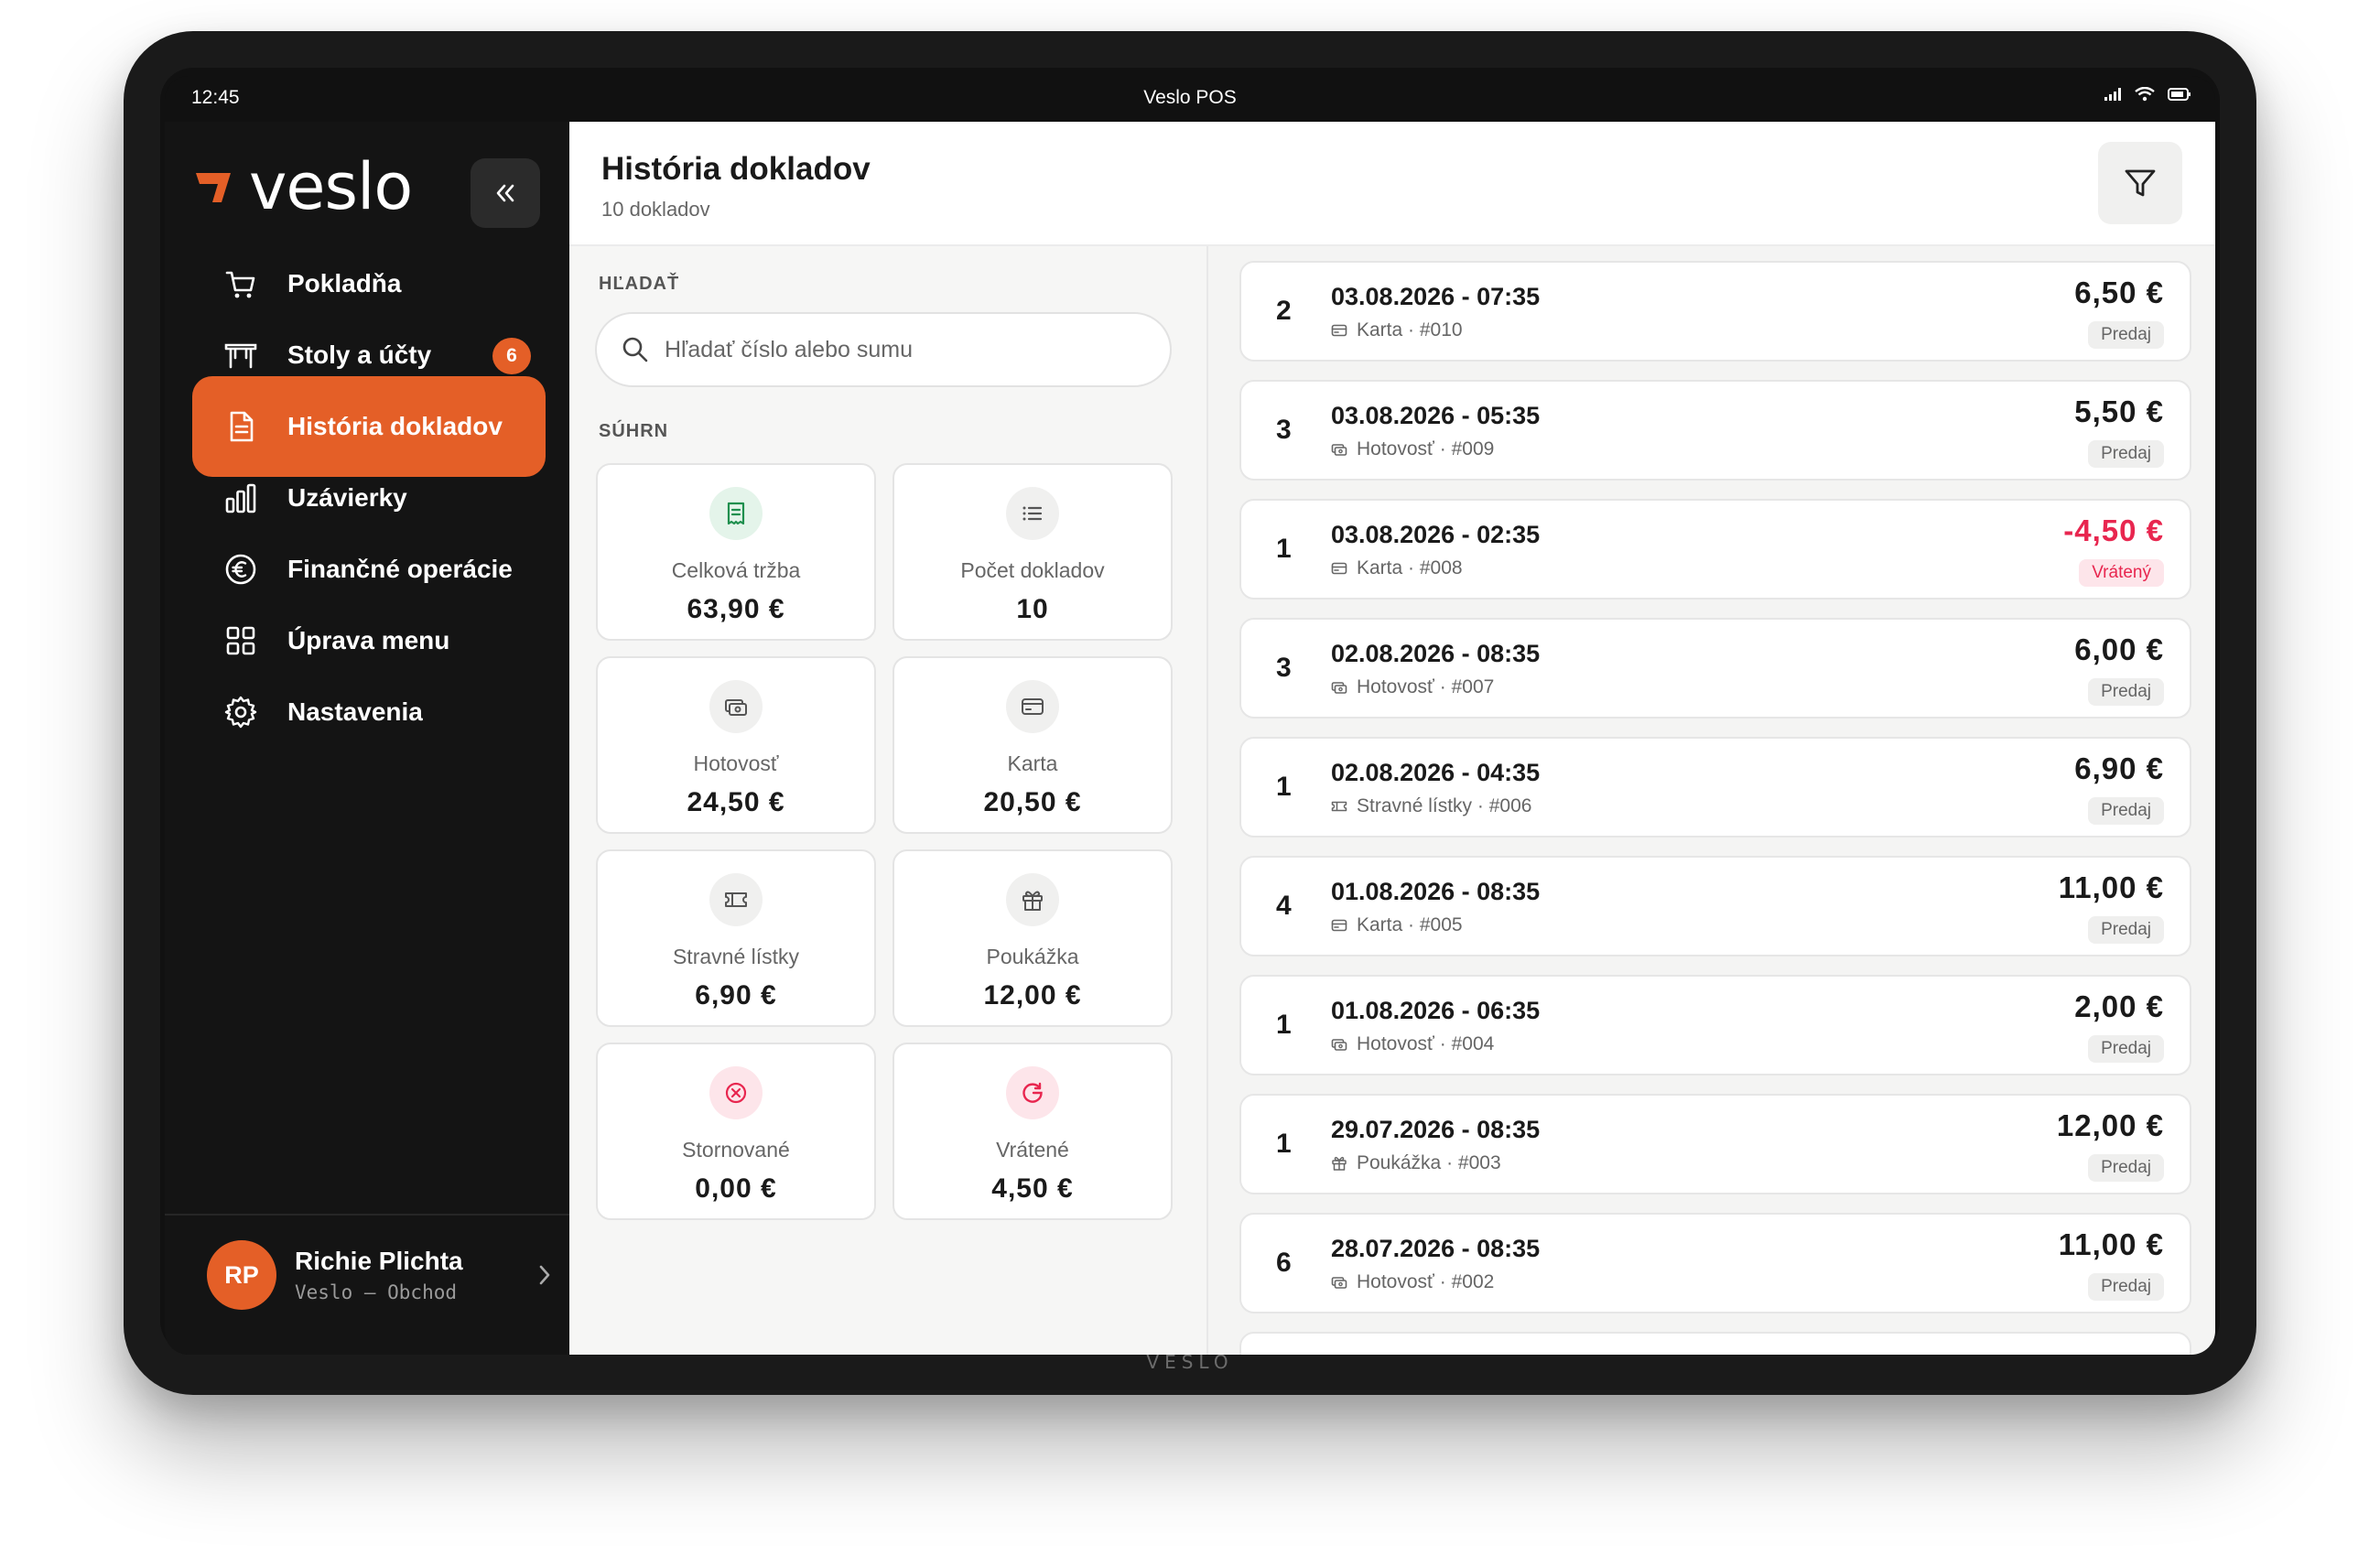  What do you see at coordinates (1032, 1188) in the screenshot?
I see `summary-card-value: 4,50 €` at bounding box center [1032, 1188].